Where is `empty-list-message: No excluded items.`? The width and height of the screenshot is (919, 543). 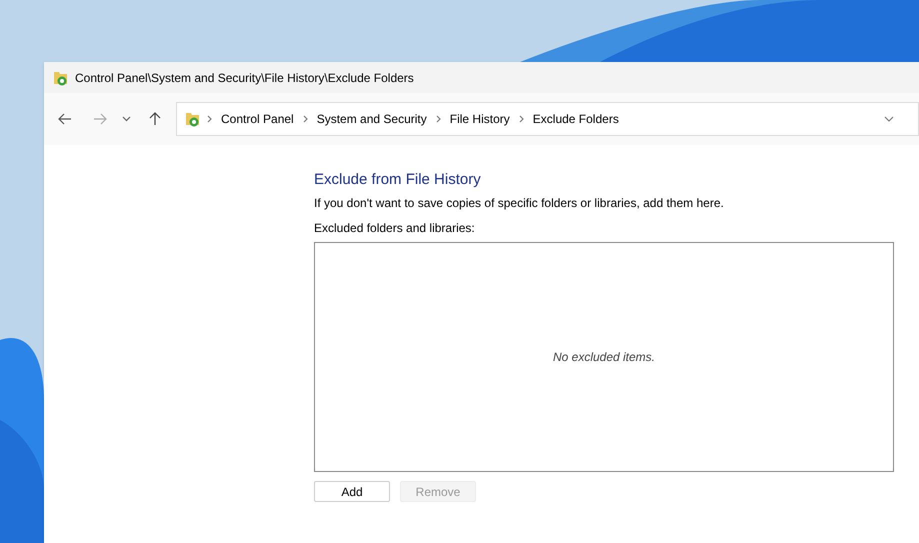
empty-list-message: No excluded items. is located at coordinates (604, 357).